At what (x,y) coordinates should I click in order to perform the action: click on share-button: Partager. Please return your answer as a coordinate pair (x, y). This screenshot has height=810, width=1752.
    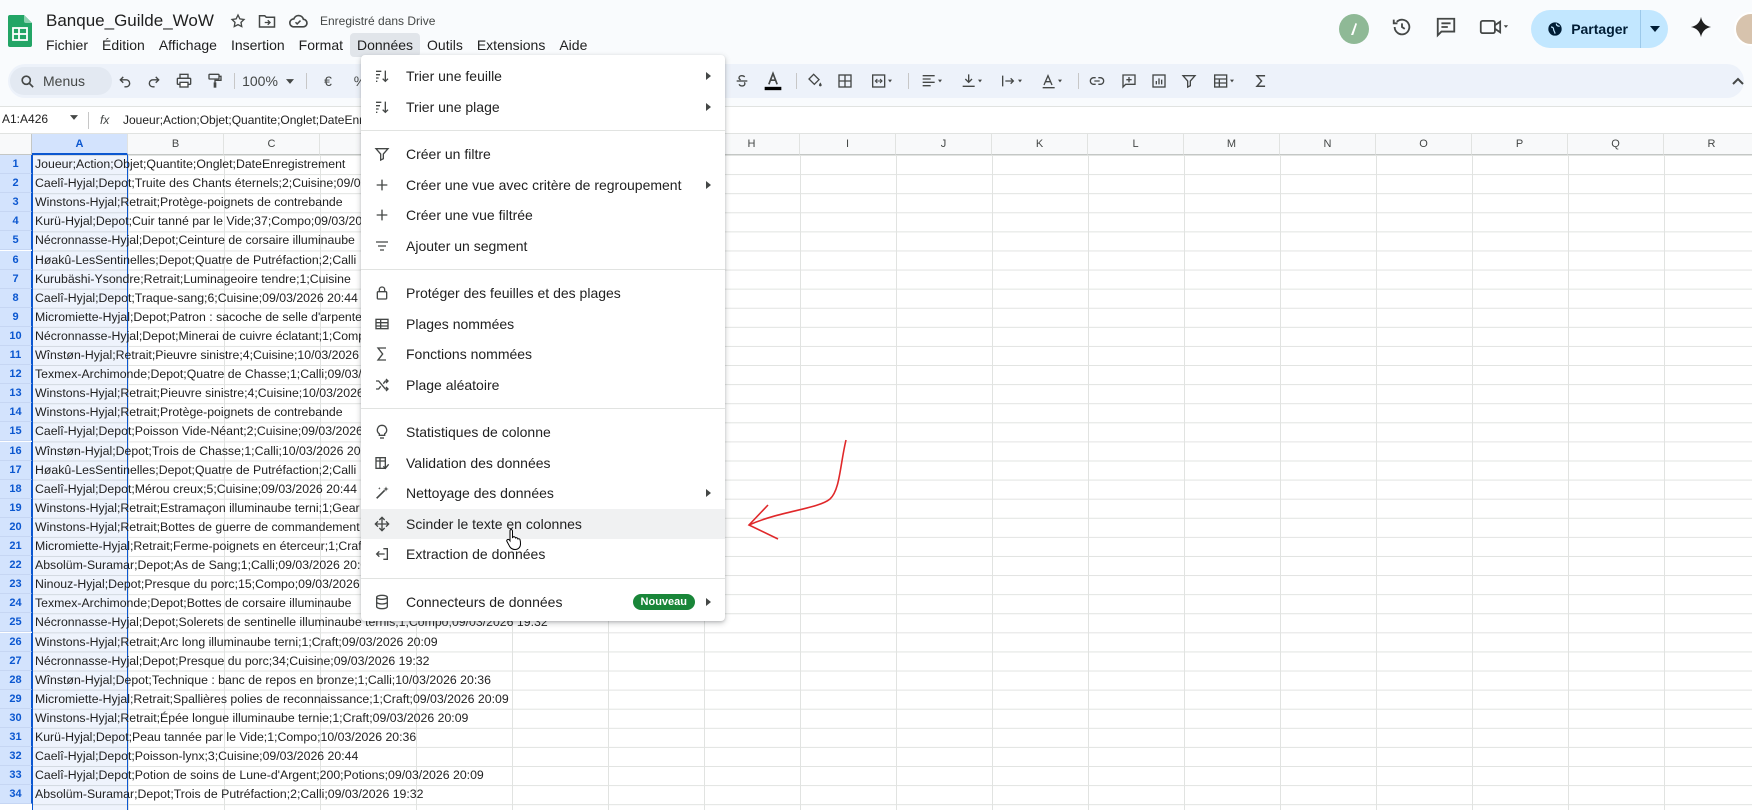
    Looking at the image, I should click on (1599, 29).